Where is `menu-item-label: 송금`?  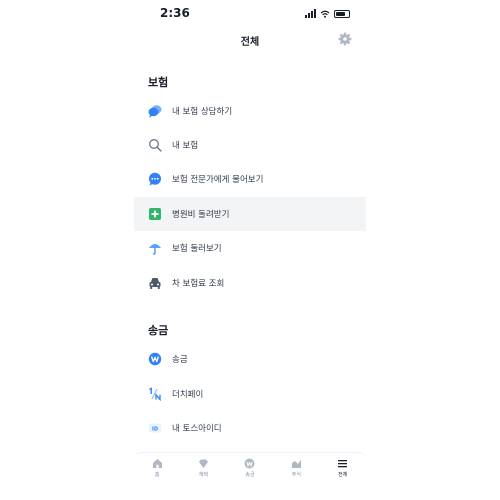 menu-item-label: 송금 is located at coordinates (180, 360).